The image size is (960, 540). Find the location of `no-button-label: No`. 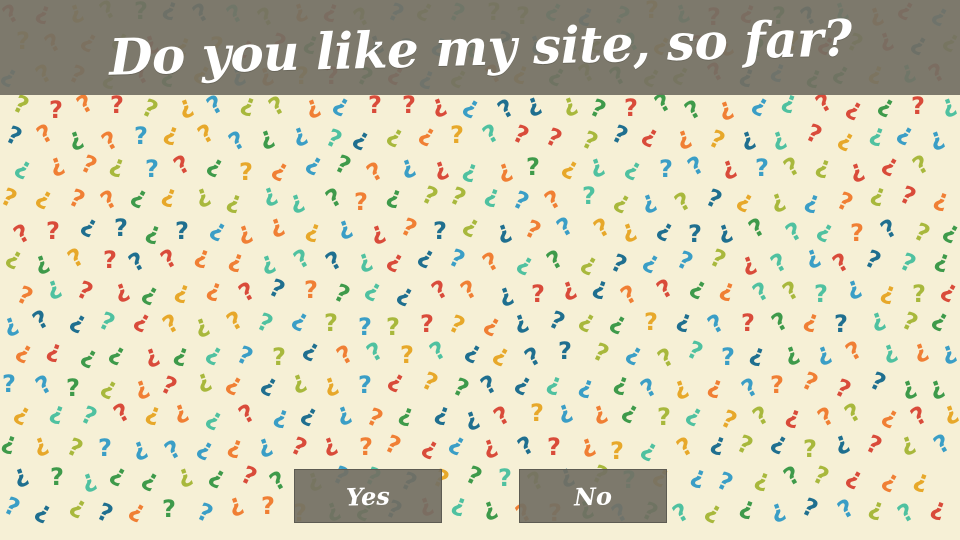

no-button-label: No is located at coordinates (593, 496).